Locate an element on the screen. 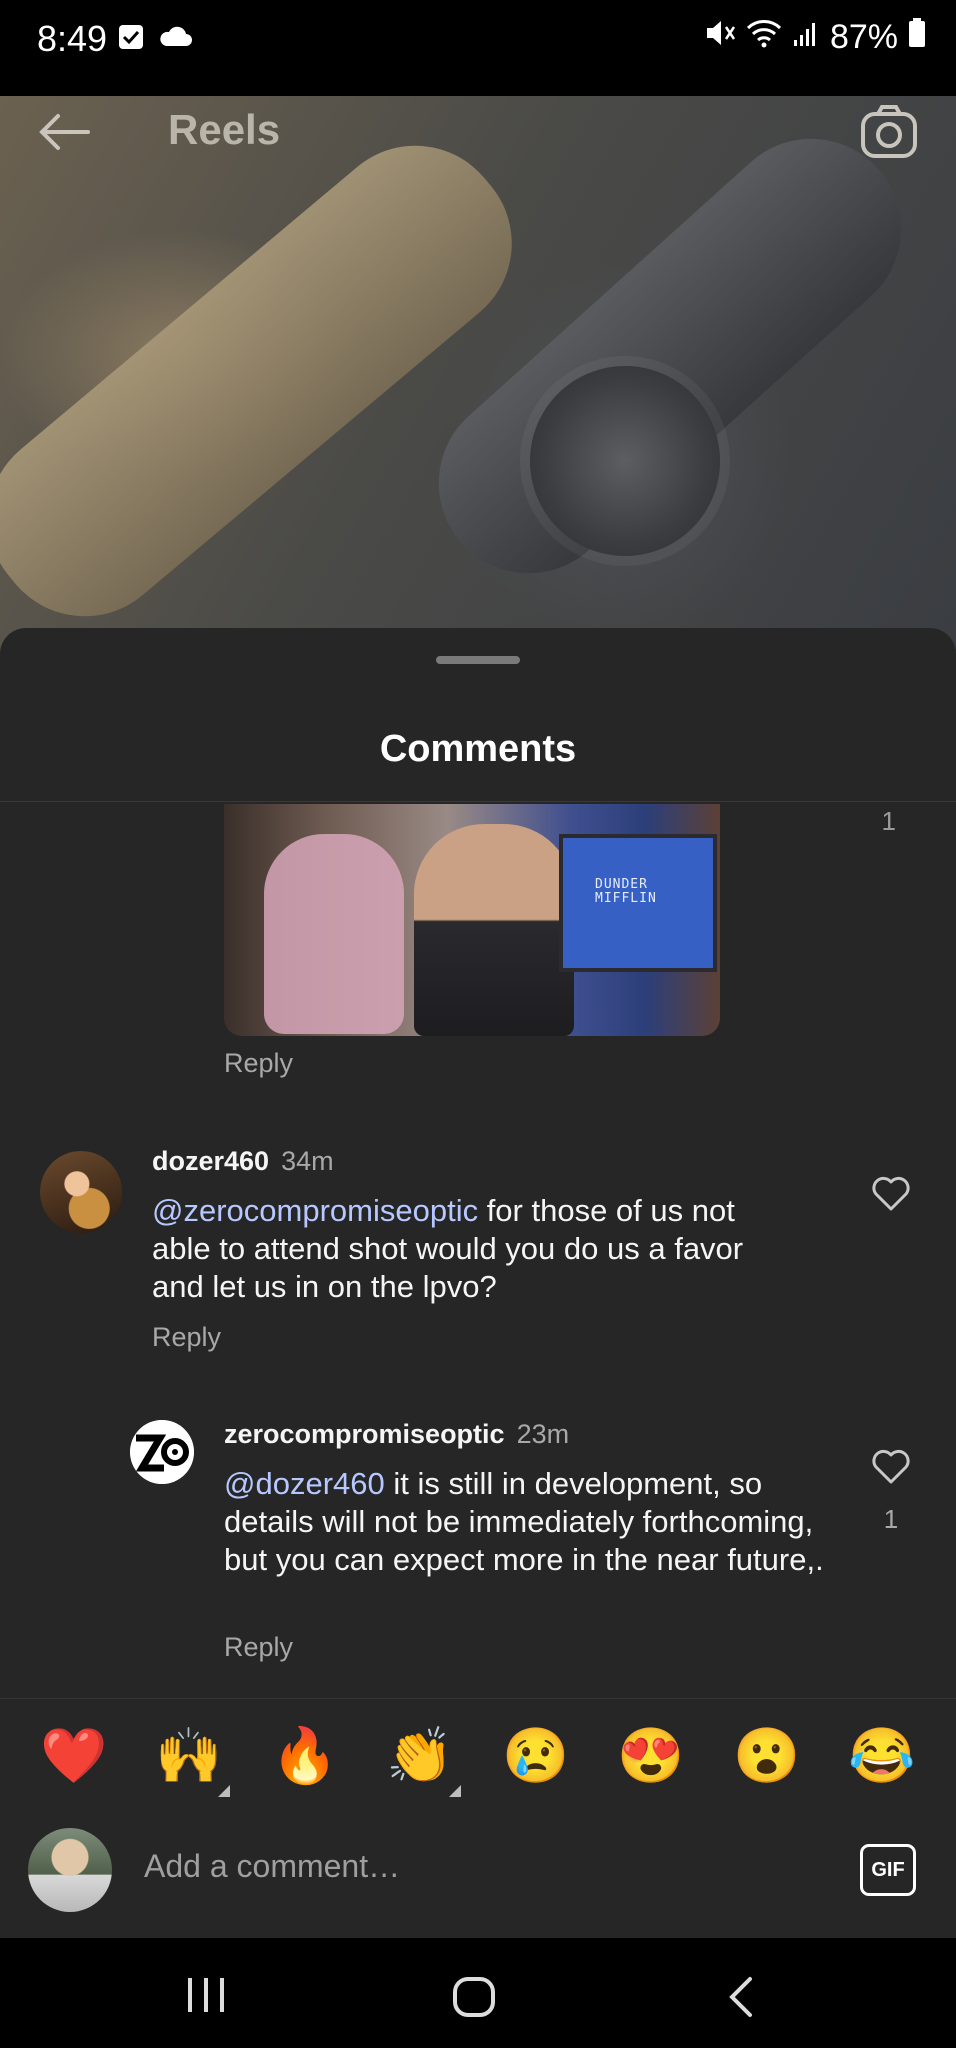 The height and width of the screenshot is (2048, 956). reaction-clapping: 👏 is located at coordinates (420, 1756).